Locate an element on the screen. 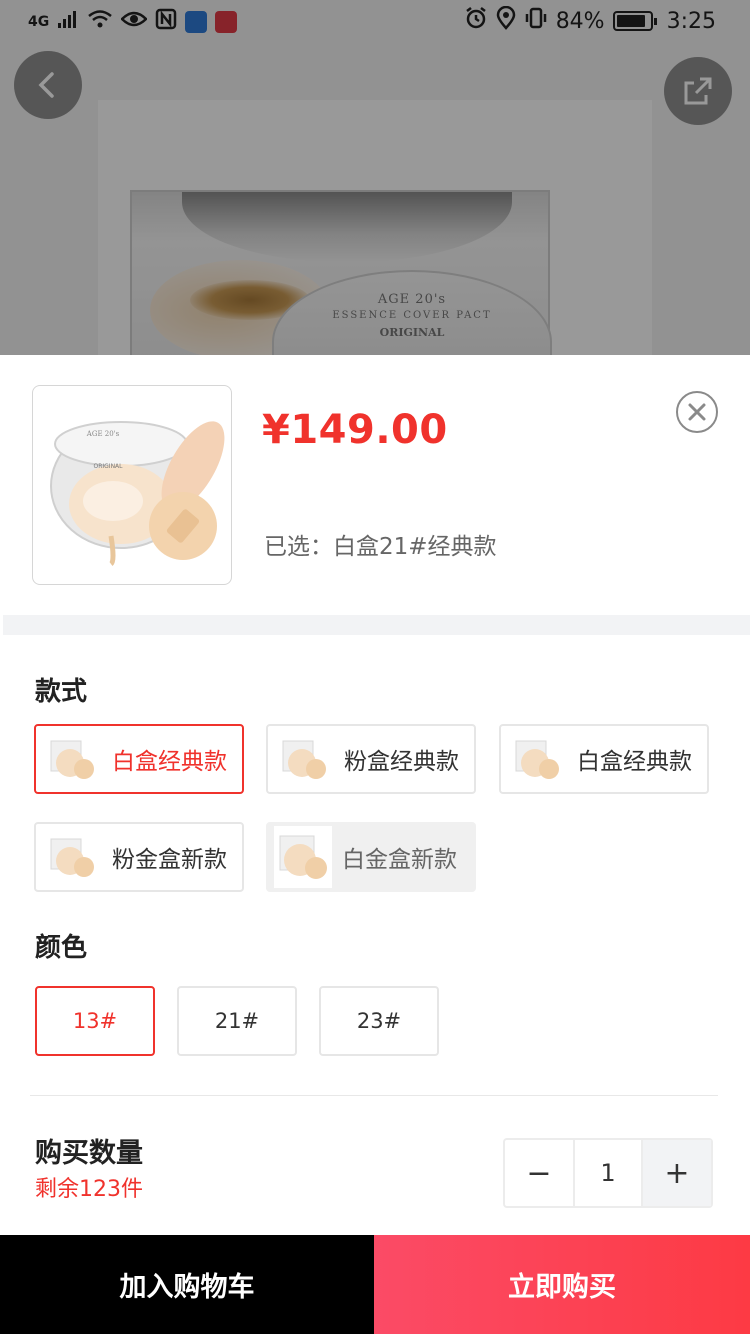  close-circle-icon is located at coordinates (697, 412).